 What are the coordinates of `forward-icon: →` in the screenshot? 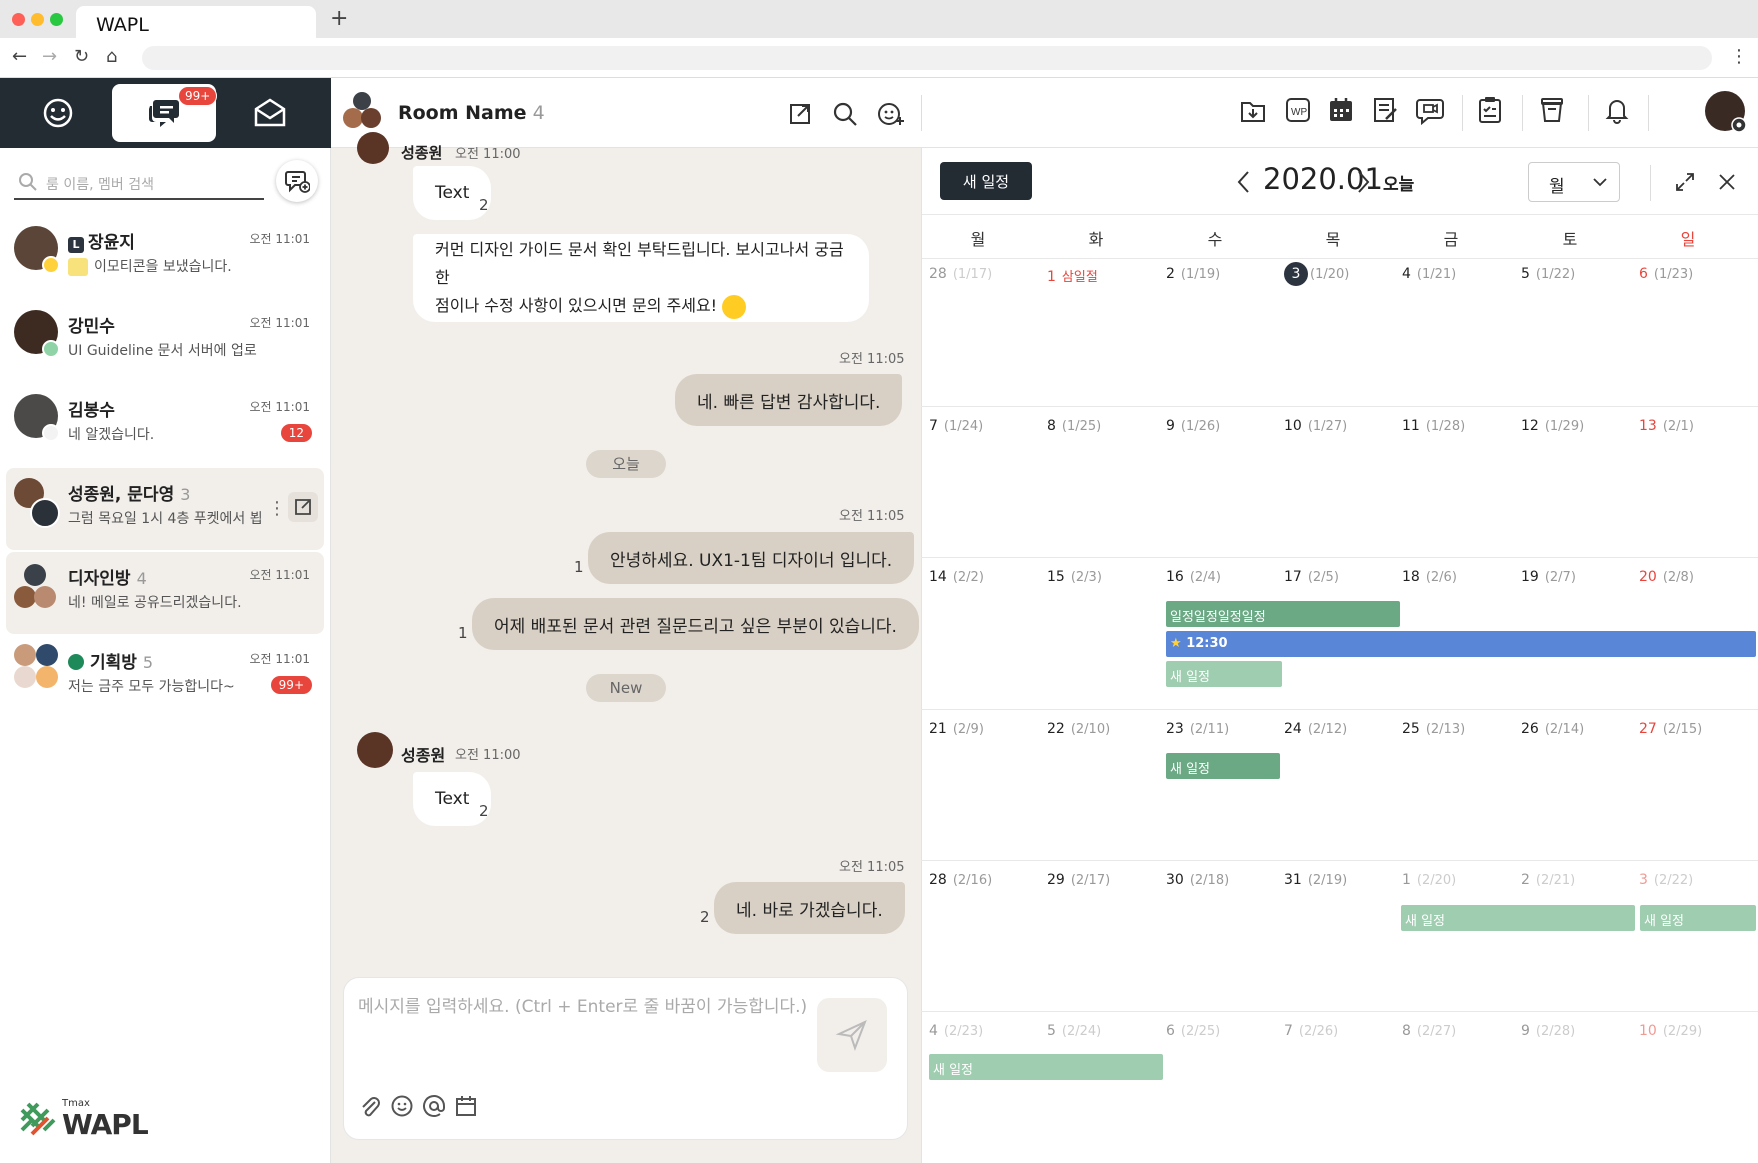 It's located at (49, 56).